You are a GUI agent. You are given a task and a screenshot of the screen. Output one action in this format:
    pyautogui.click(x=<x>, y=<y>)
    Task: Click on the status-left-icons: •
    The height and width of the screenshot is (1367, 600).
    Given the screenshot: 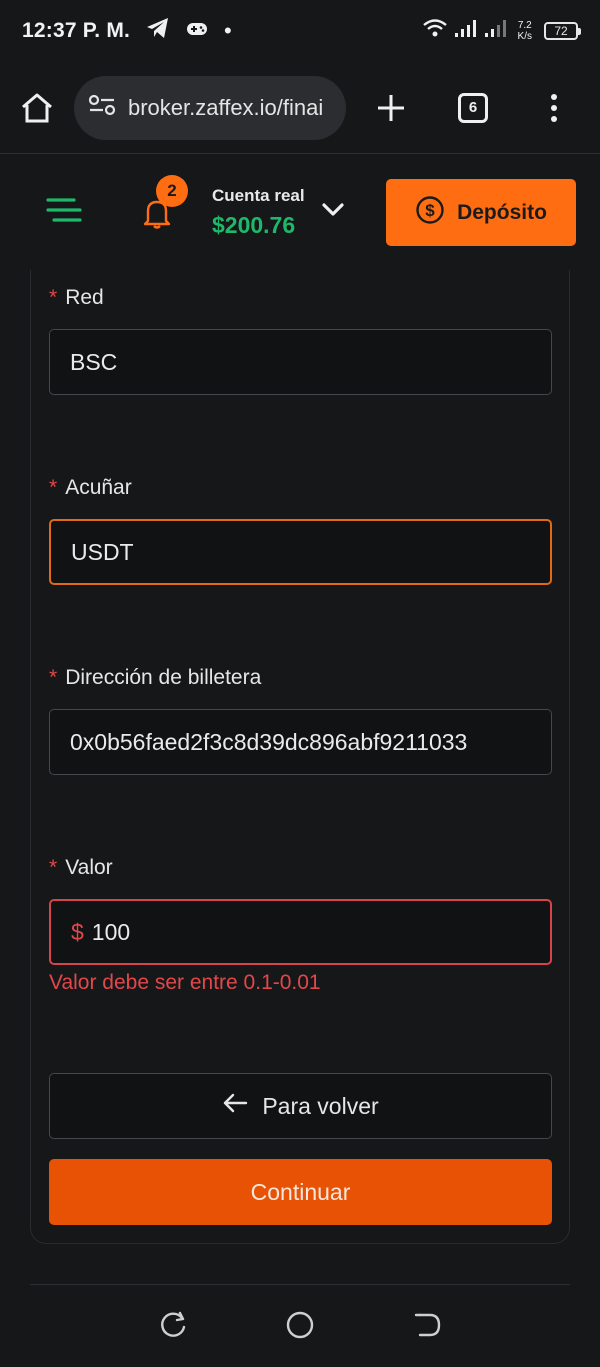 What is the action you would take?
    pyautogui.click(x=189, y=31)
    